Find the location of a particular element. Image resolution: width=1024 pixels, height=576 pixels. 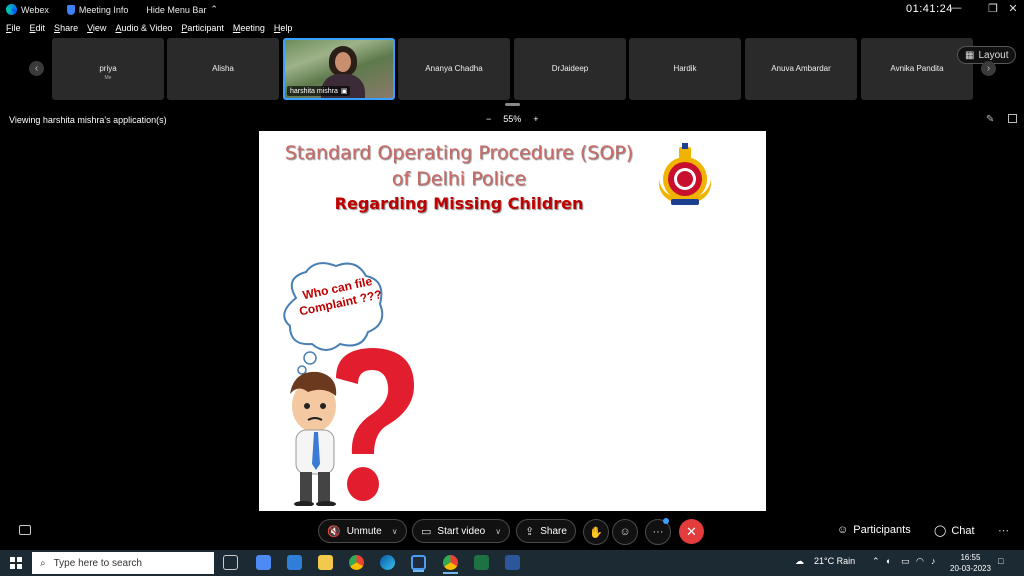

weather-text: 21°C Rain is located at coordinates (834, 561).